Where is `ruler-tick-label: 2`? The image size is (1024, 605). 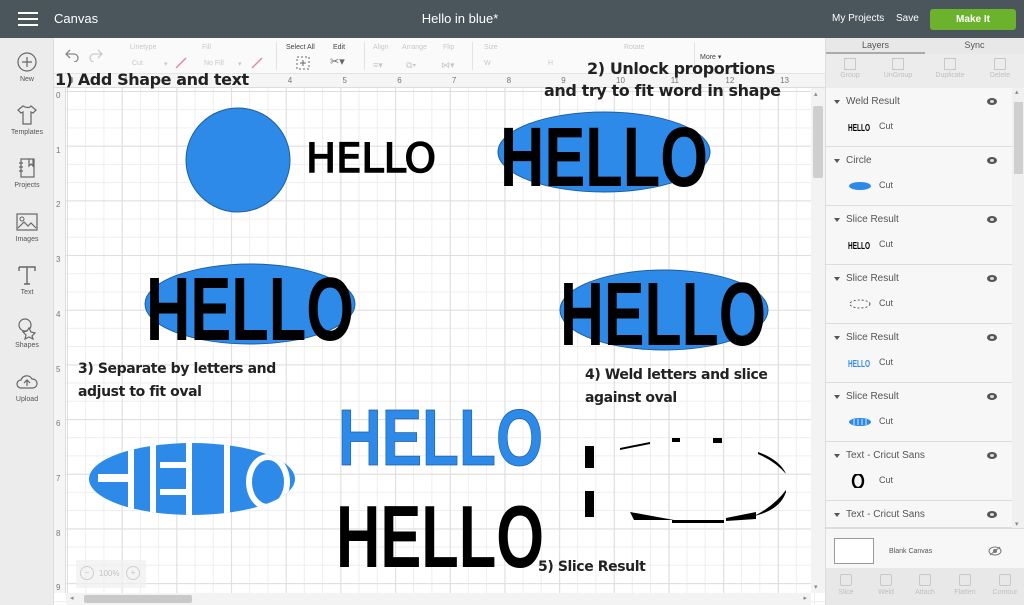 ruler-tick-label: 2 is located at coordinates (58, 205).